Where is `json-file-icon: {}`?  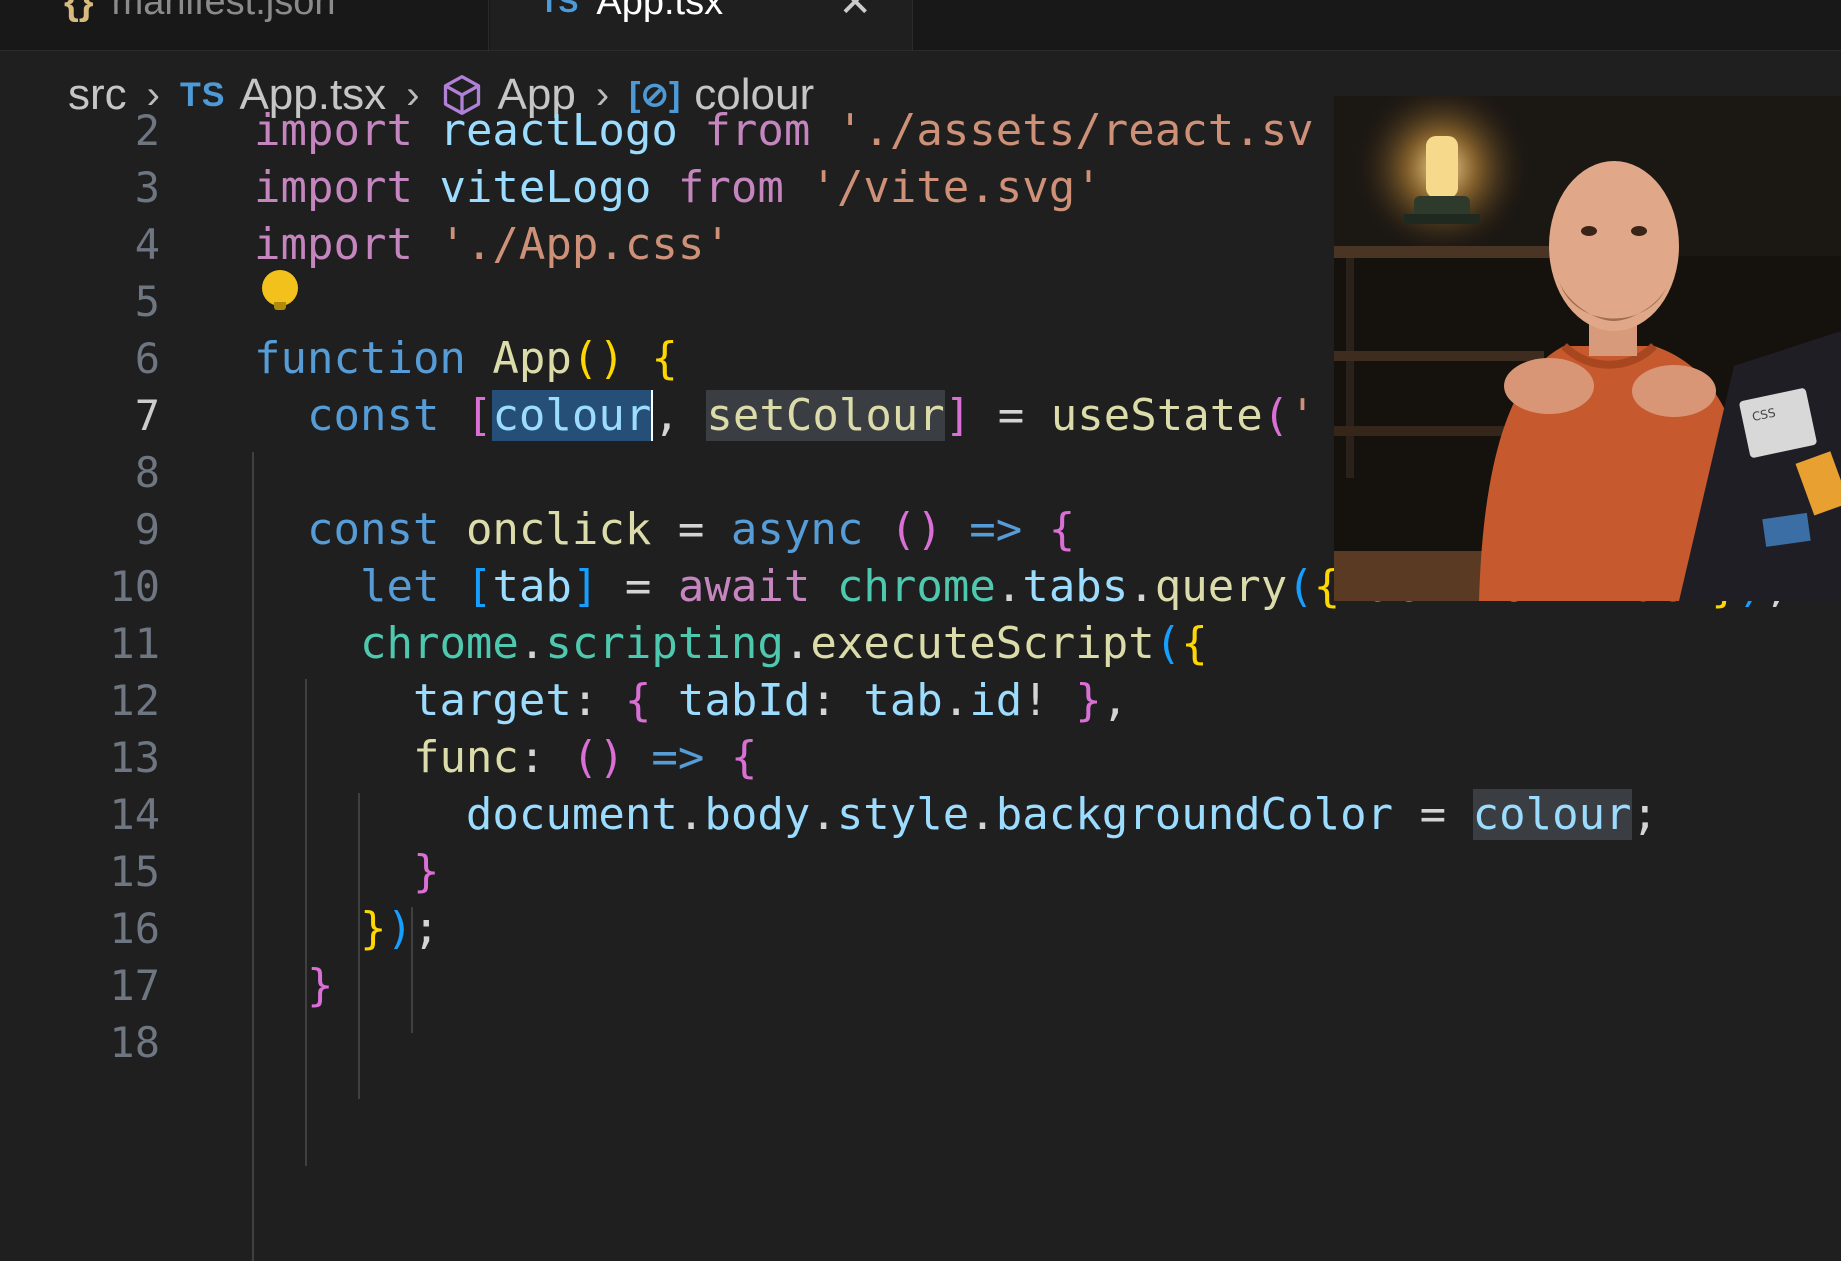
json-file-icon: {} is located at coordinates (79, 11).